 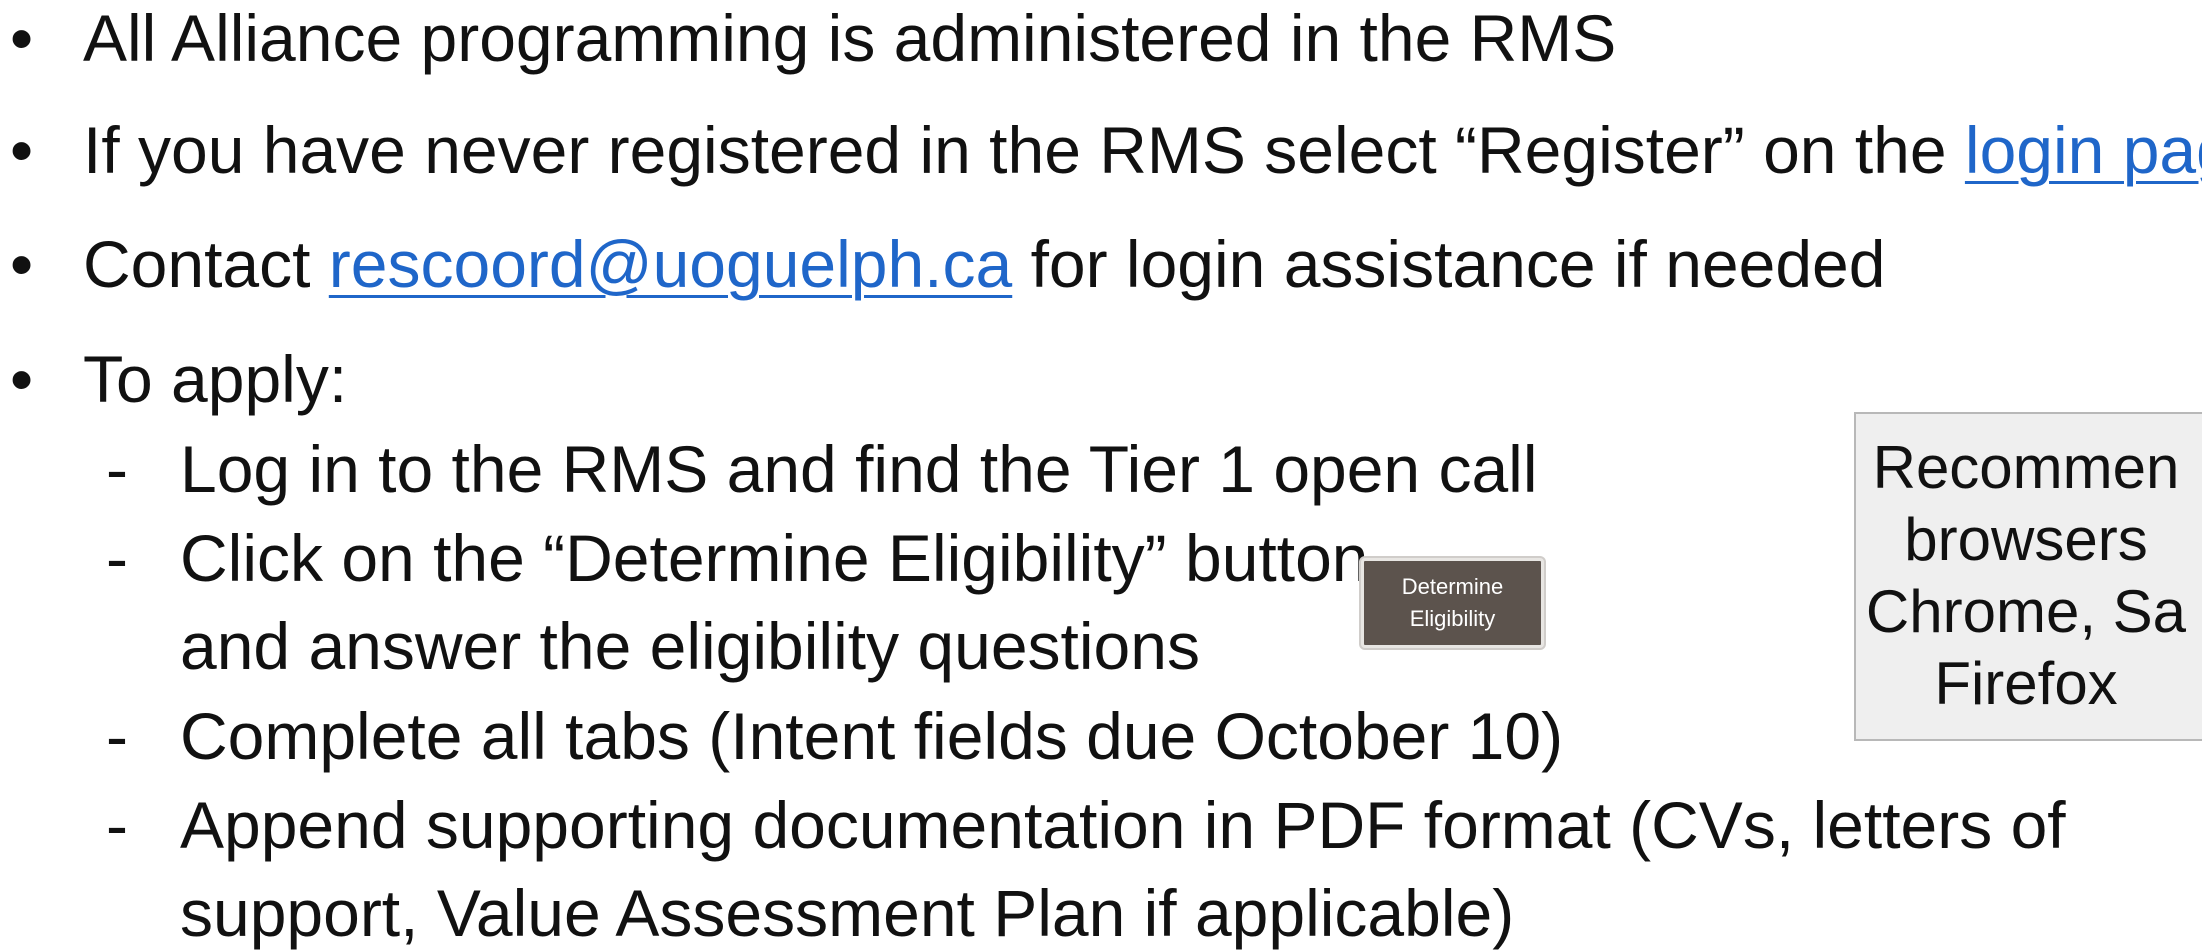 What do you see at coordinates (1449, 264) in the screenshot?
I see `contact-text-after: for login assistance if needed` at bounding box center [1449, 264].